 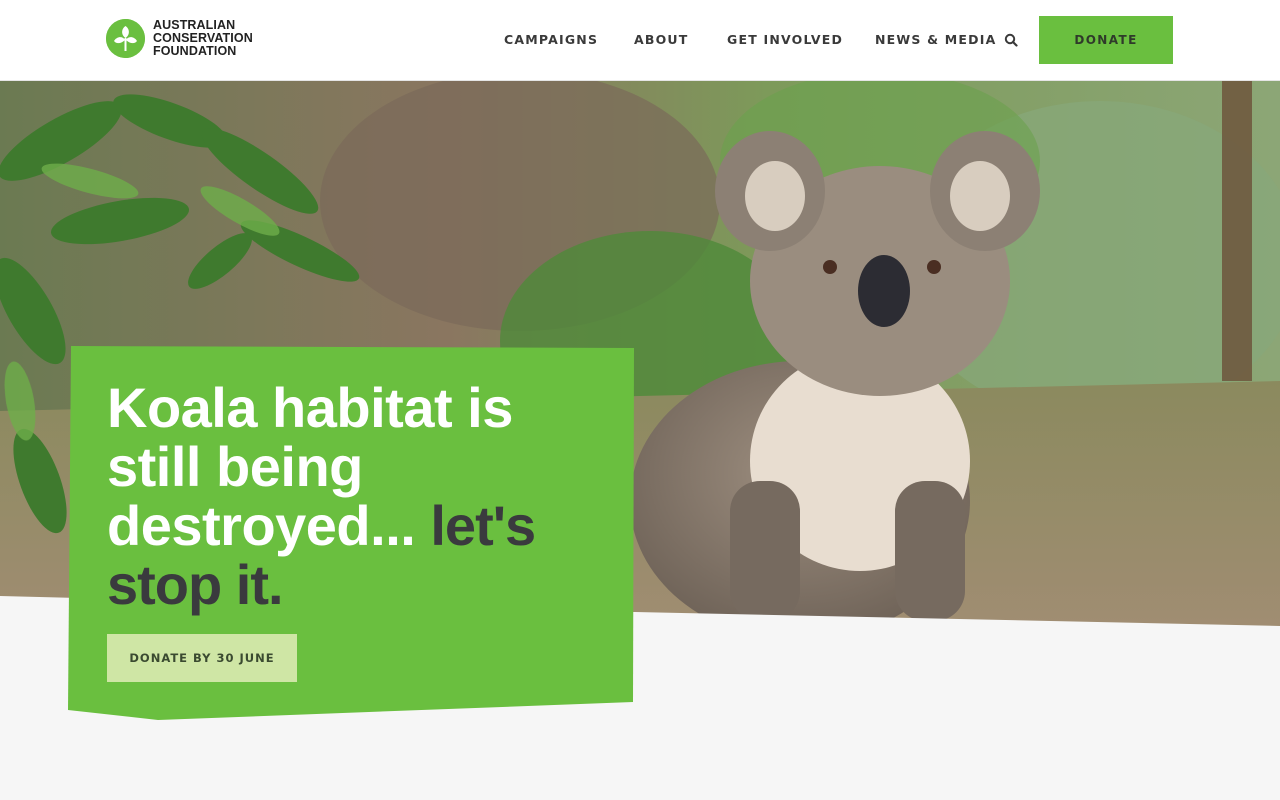 I want to click on nav-news-media: NEWS & MEDIA, so click(x=935, y=39).